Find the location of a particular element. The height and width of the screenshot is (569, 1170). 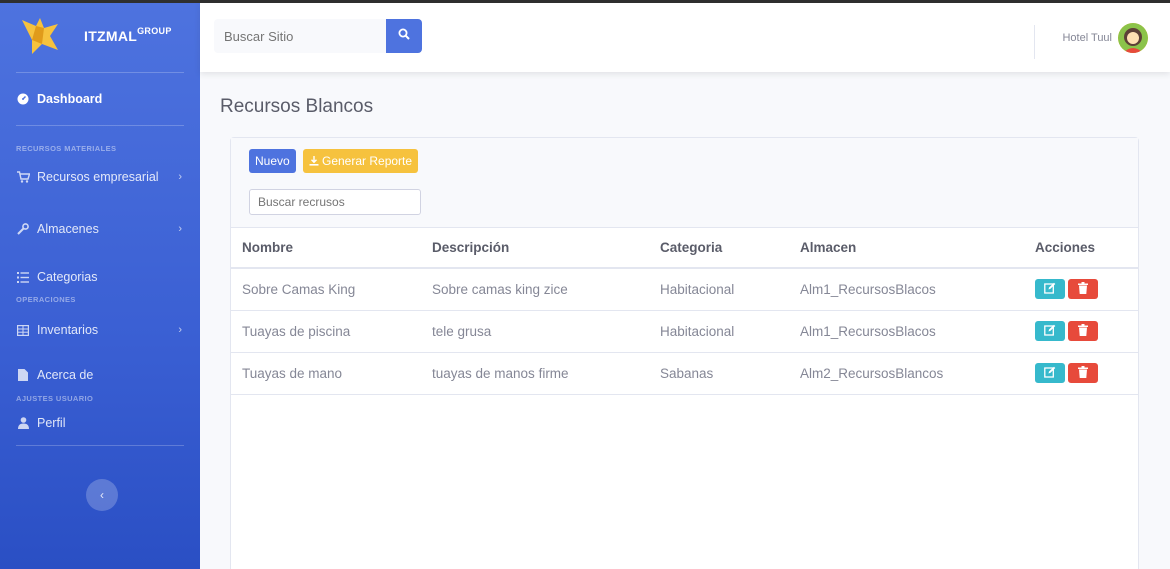

download-icon is located at coordinates (314, 161).